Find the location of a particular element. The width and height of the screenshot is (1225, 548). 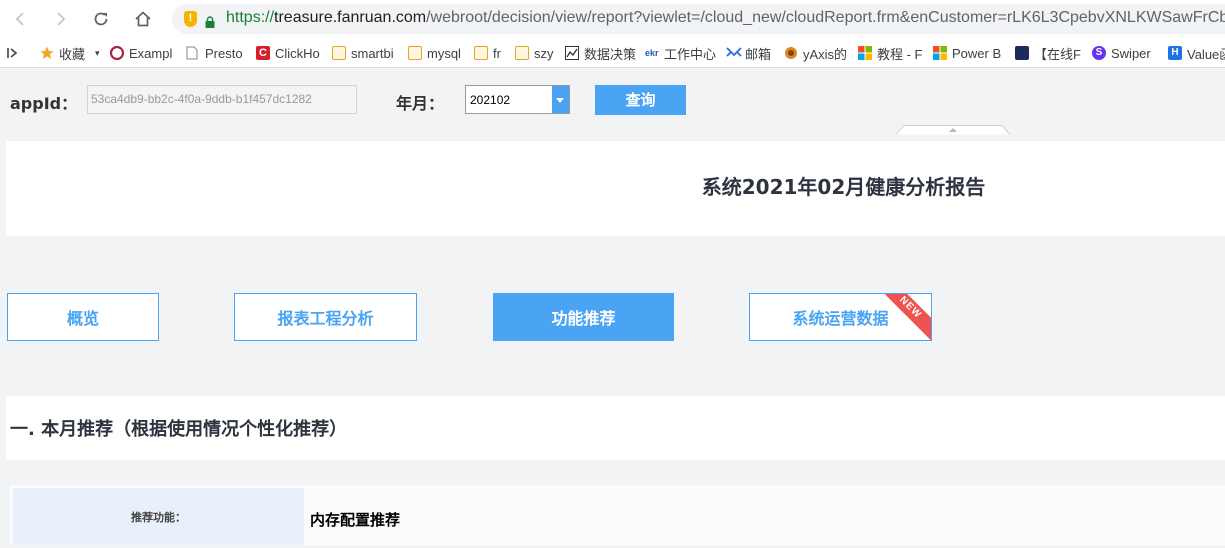

bookmark-item: 教程 - F is located at coordinates (890, 53).